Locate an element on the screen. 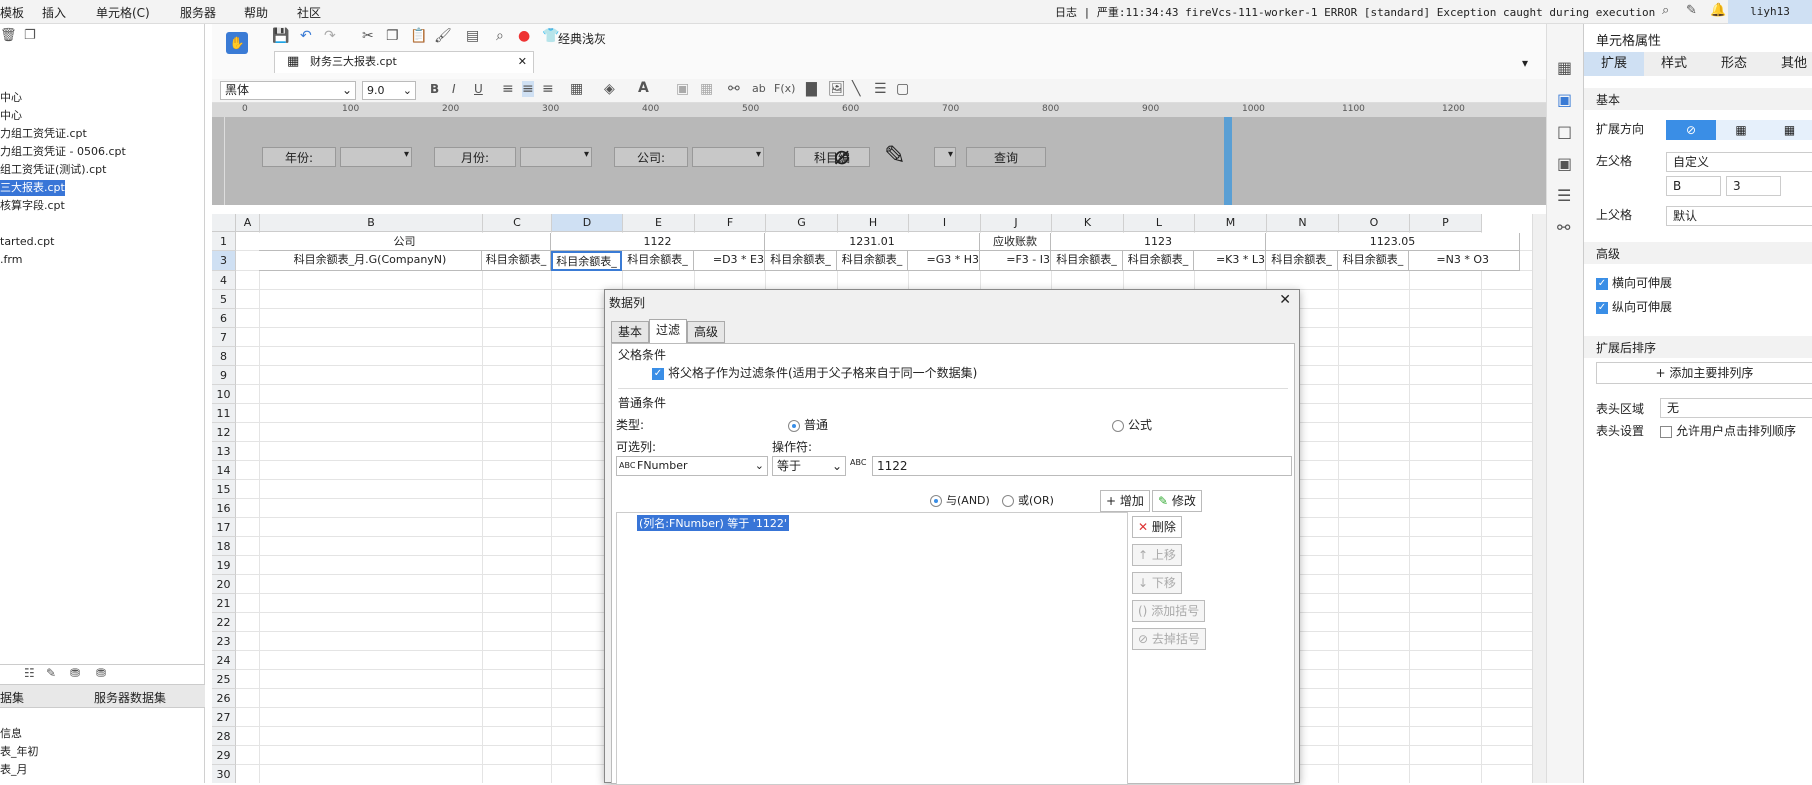  tab-file: ▦ 财务三大报表.cpt ✕ is located at coordinates (404, 62).